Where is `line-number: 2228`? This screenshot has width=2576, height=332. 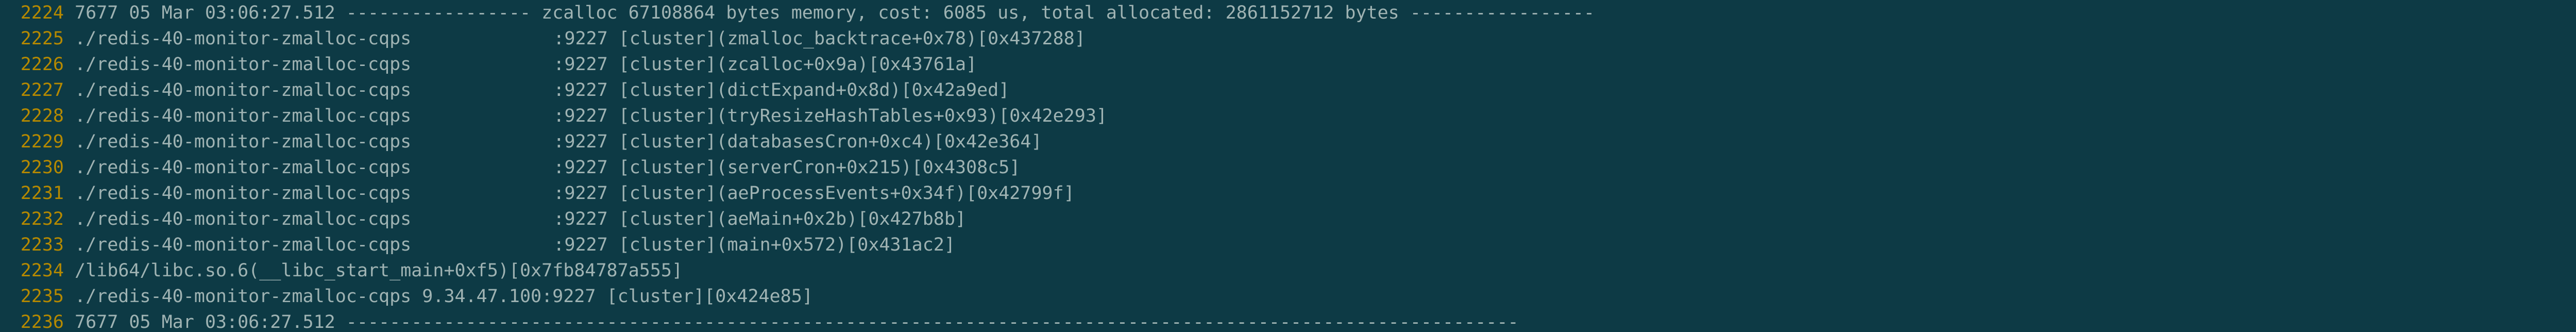
line-number: 2228 is located at coordinates (42, 116).